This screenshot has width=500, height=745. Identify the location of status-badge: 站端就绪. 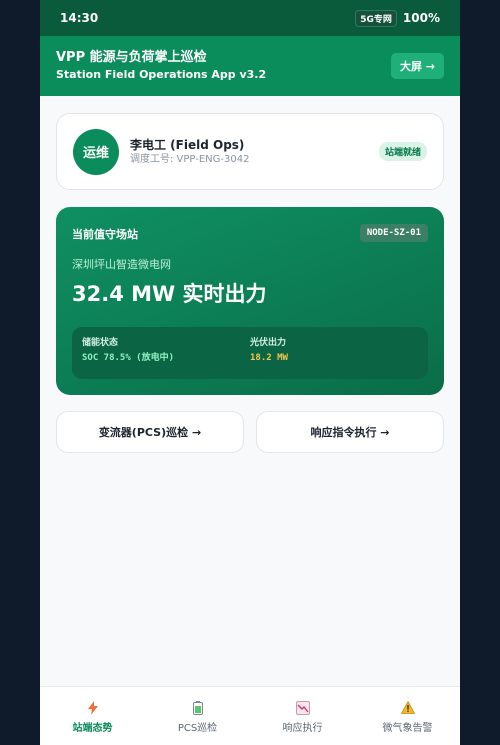
(402, 151).